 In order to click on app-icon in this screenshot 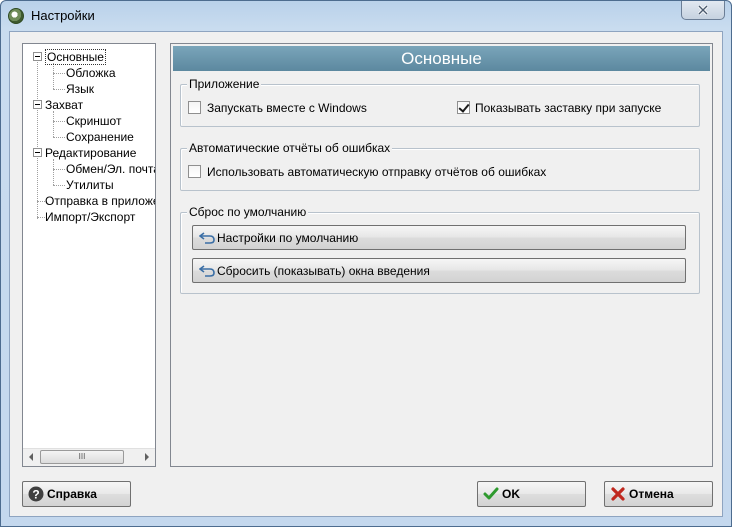, I will do `click(16, 16)`.